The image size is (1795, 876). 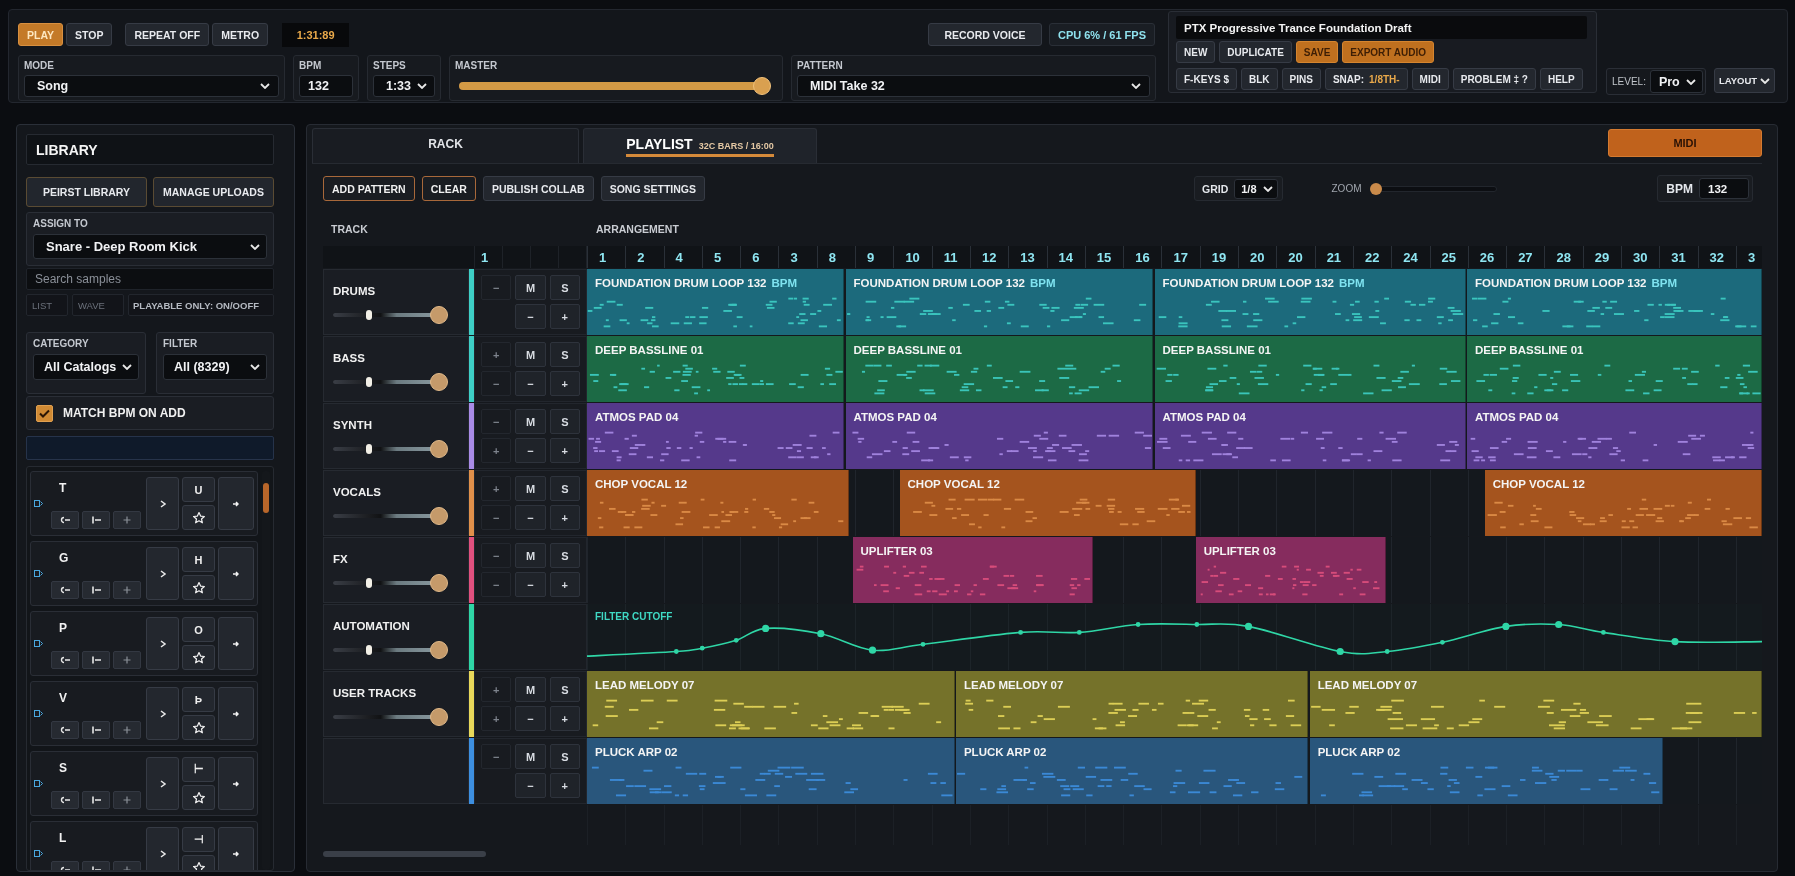 I want to click on pattern-clip: UPLIFTER 03, so click(x=973, y=570).